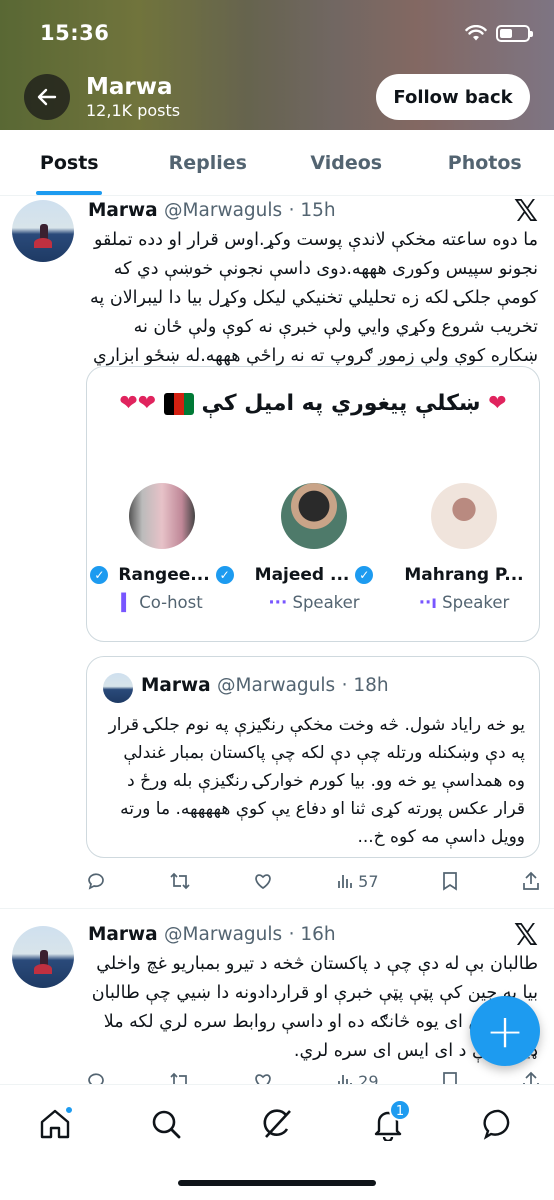 This screenshot has height=1200, width=554. I want to click on compose-button: +, so click(505, 1031).